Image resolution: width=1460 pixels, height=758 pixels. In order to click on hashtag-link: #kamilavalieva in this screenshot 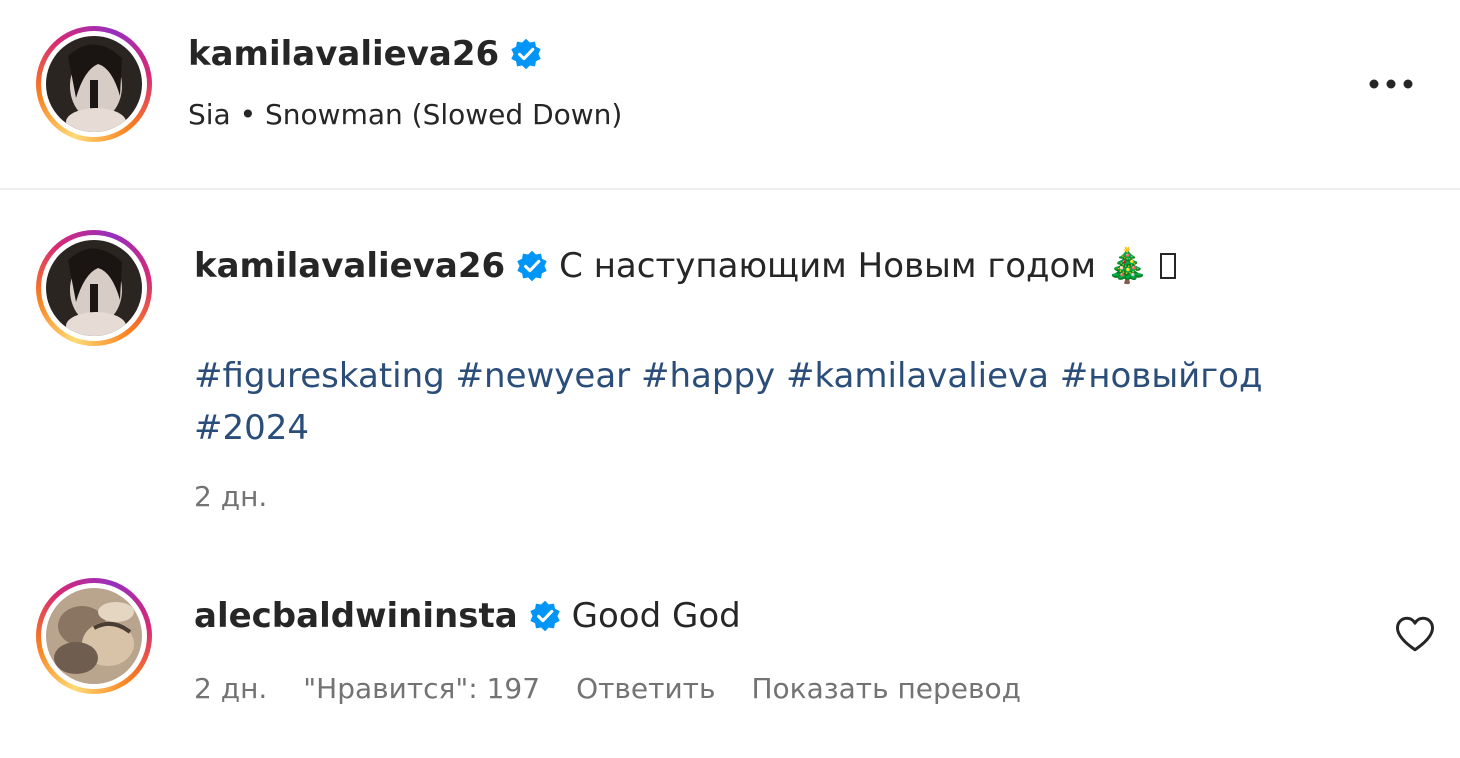, I will do `click(917, 376)`.